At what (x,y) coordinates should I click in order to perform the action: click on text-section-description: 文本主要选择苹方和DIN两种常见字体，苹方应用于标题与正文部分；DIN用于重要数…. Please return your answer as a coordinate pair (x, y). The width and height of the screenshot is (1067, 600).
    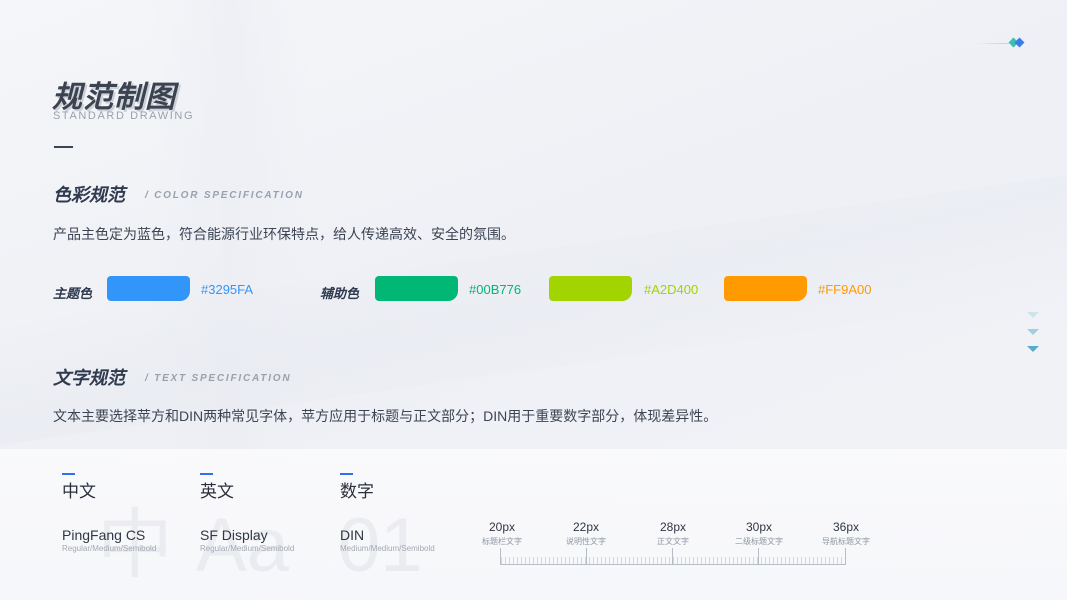
    Looking at the image, I should click on (385, 416).